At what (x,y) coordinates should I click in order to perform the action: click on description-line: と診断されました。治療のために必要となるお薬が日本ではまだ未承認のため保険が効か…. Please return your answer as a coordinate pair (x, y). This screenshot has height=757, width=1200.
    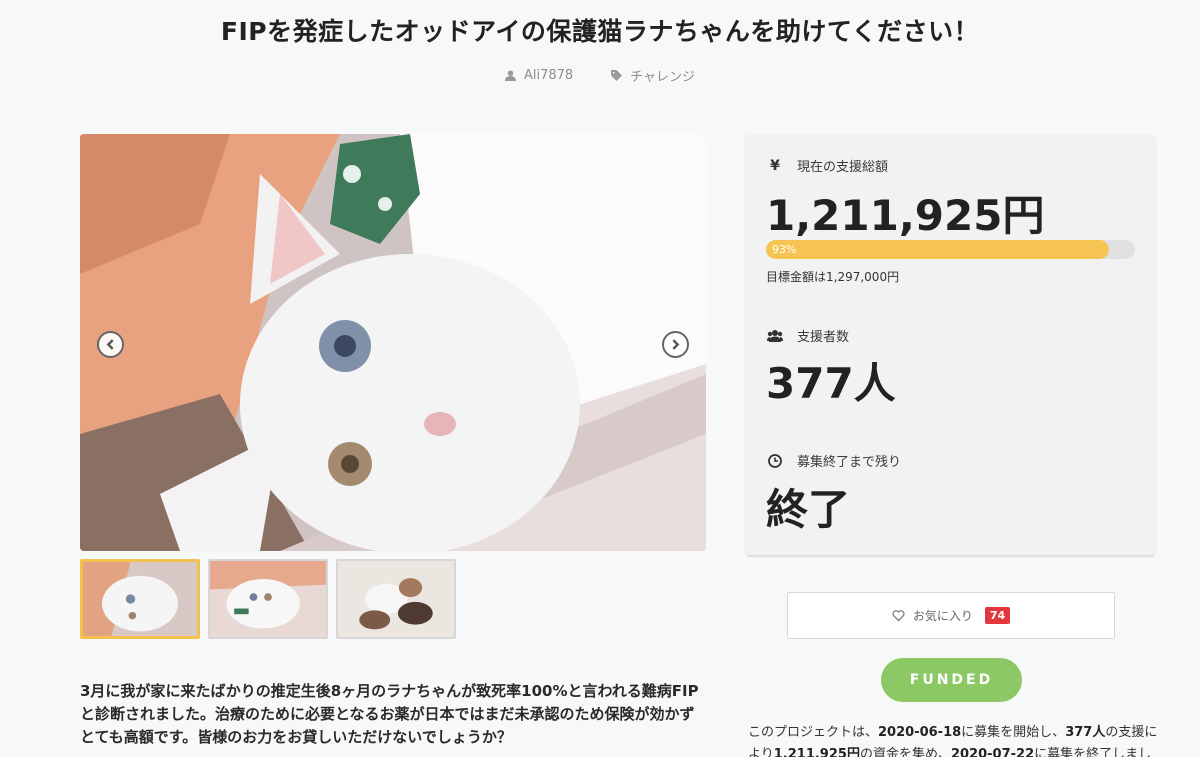
    Looking at the image, I should click on (387, 714).